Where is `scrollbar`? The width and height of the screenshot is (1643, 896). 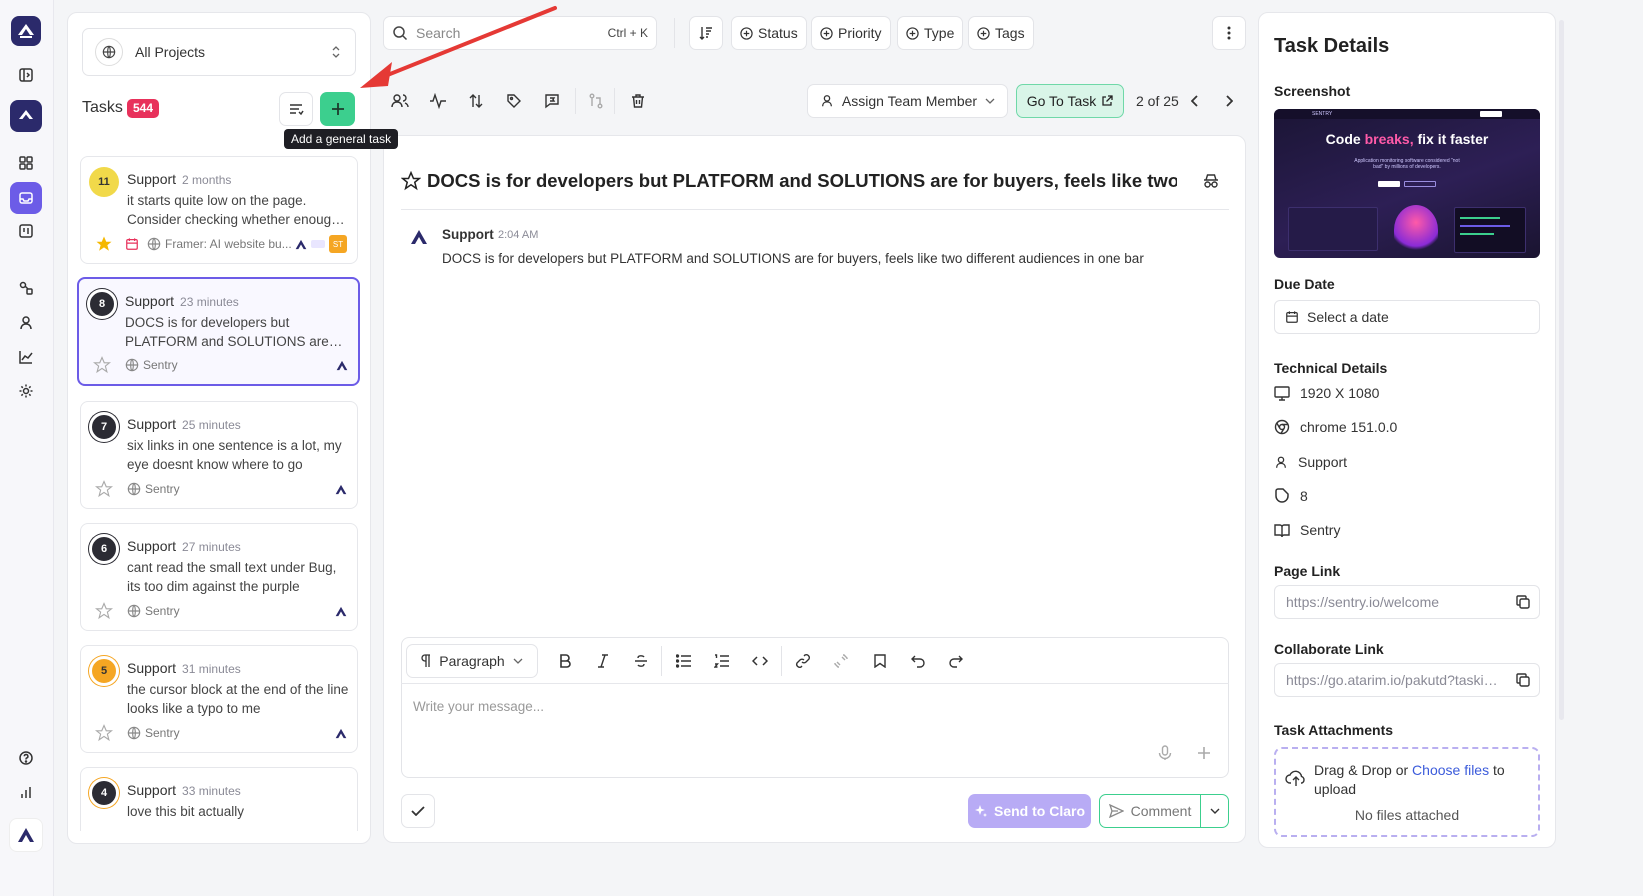
scrollbar is located at coordinates (1561, 370).